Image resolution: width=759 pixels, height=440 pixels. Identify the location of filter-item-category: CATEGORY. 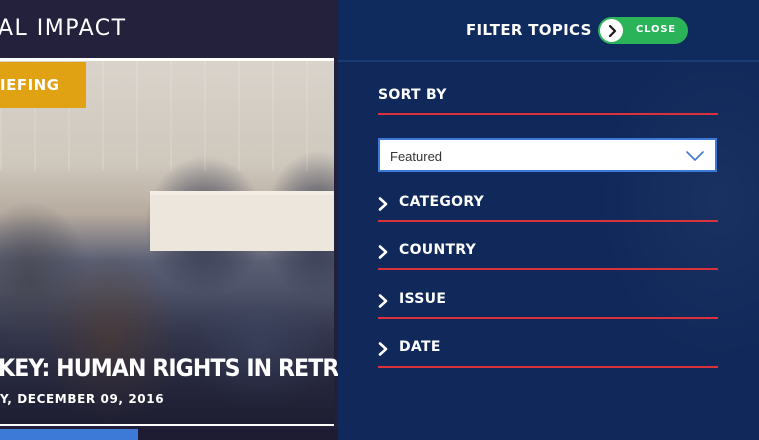
(548, 206).